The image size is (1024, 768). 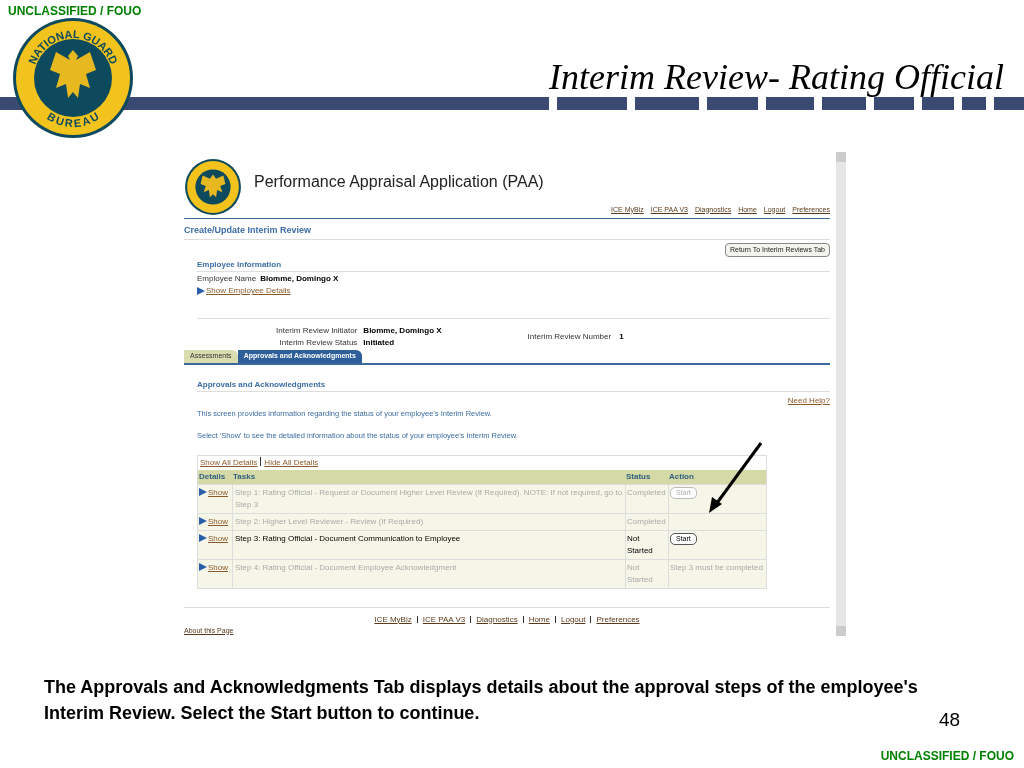 What do you see at coordinates (213, 187) in the screenshot?
I see `seal-logo` at bounding box center [213, 187].